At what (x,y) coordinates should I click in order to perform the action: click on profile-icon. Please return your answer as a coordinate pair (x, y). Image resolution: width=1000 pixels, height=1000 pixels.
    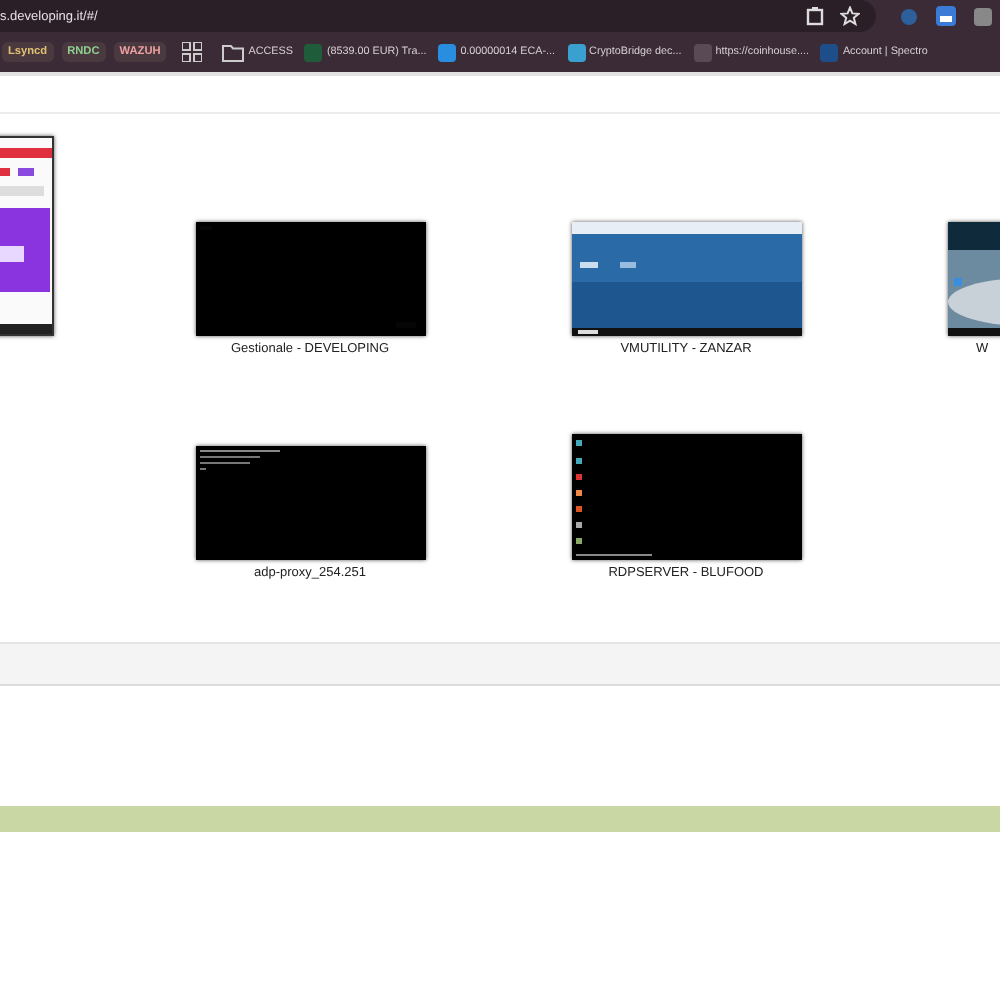
    Looking at the image, I should click on (983, 16).